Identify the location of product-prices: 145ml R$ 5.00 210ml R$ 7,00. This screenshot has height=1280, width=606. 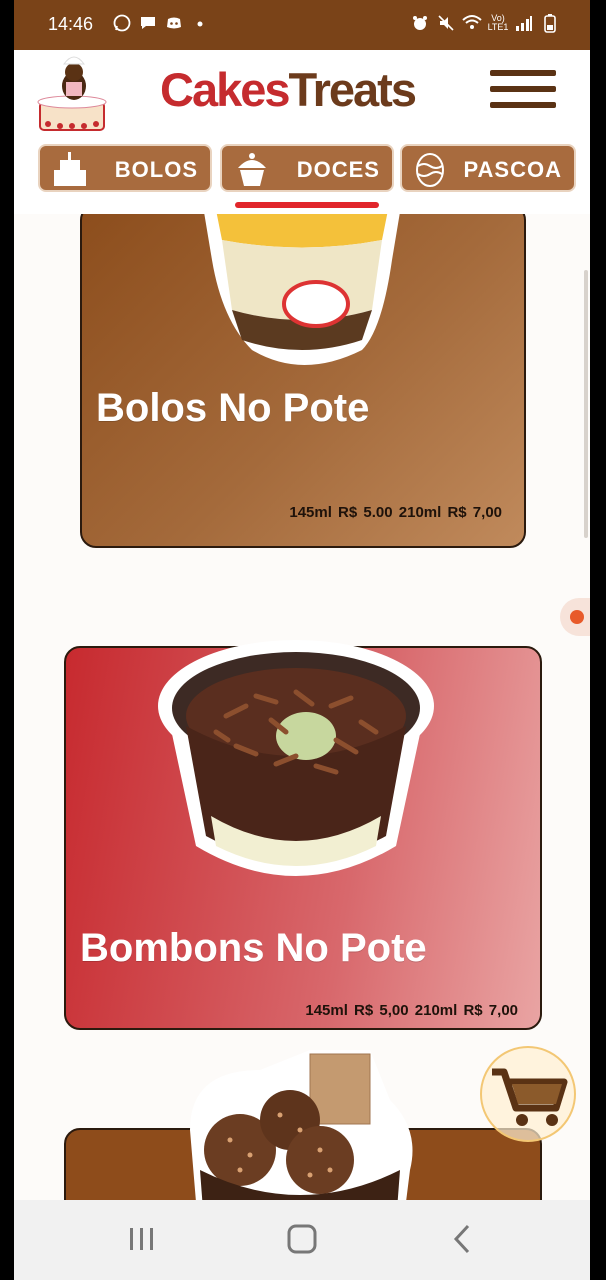
(395, 512).